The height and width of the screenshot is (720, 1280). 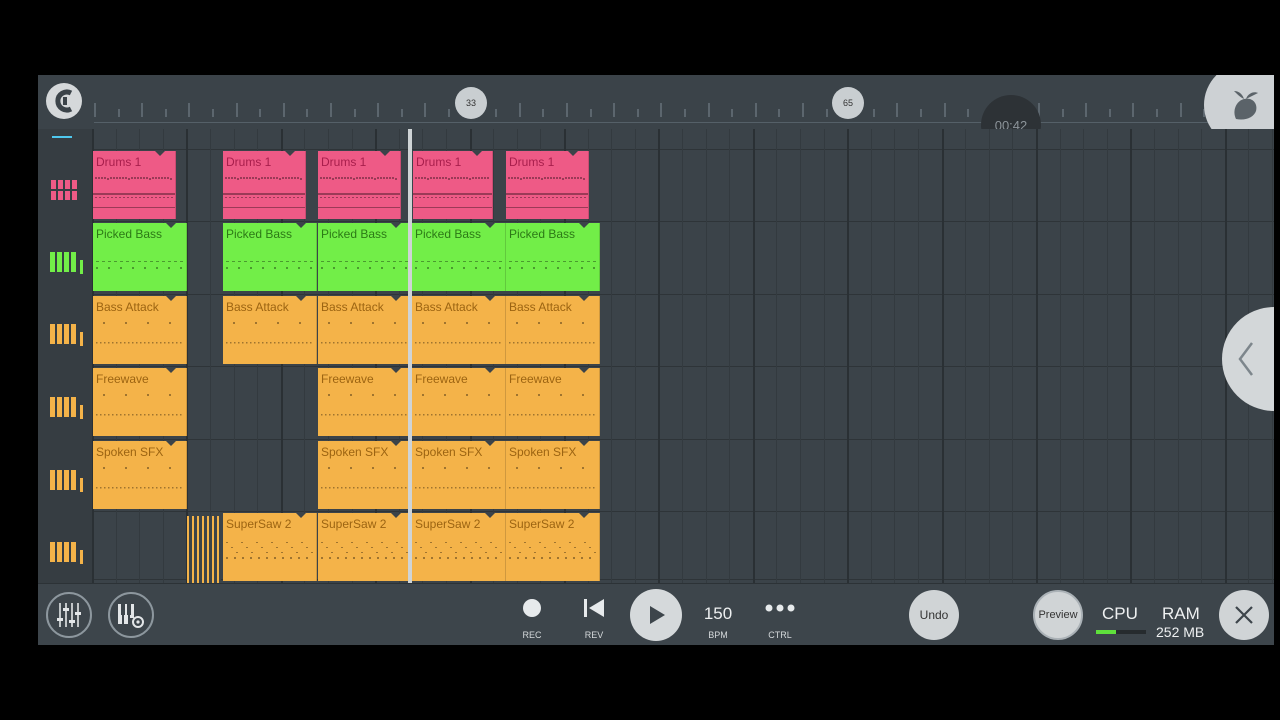 What do you see at coordinates (656, 115) in the screenshot?
I see `timeline-ruler: 33 65 00:42` at bounding box center [656, 115].